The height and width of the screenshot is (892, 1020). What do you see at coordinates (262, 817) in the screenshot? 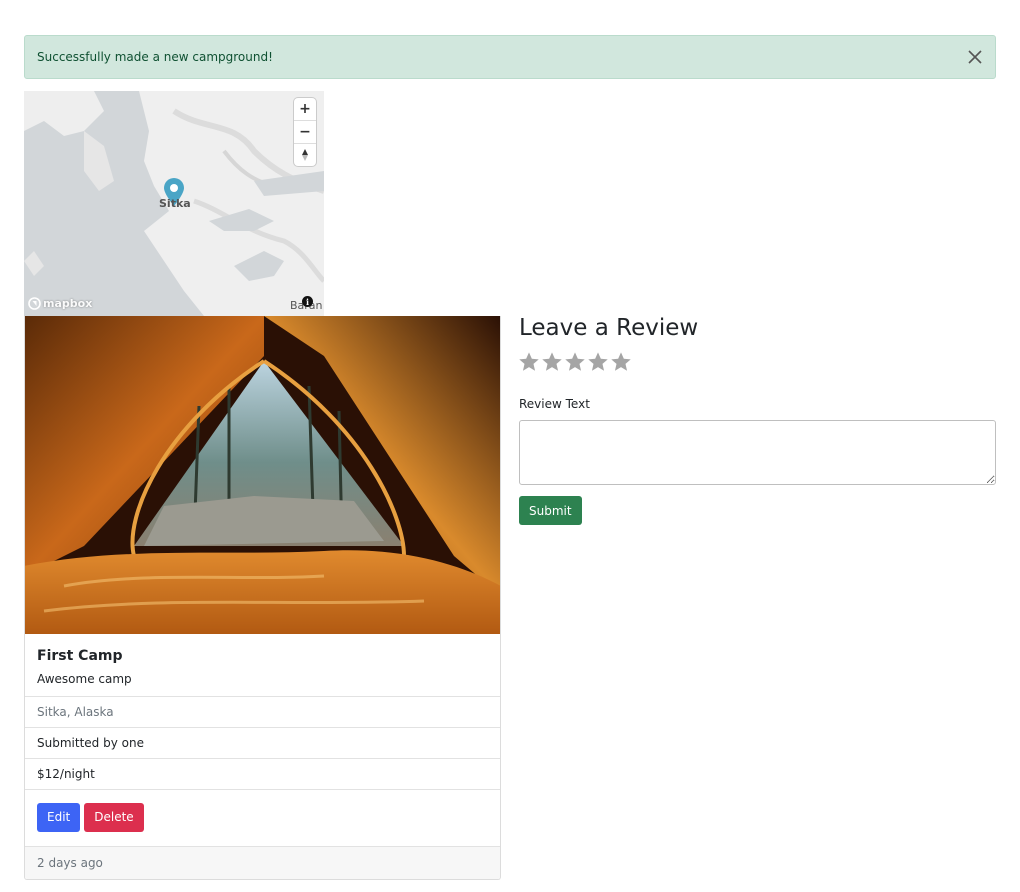
I see `card-actions: Edit Delete` at bounding box center [262, 817].